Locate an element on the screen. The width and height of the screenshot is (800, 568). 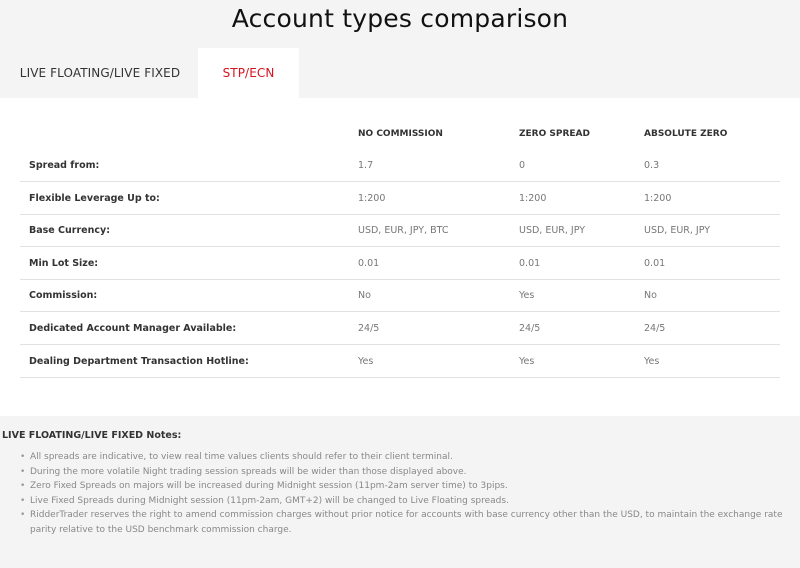
row-label: Dedicated Account Manager Available: is located at coordinates (133, 328).